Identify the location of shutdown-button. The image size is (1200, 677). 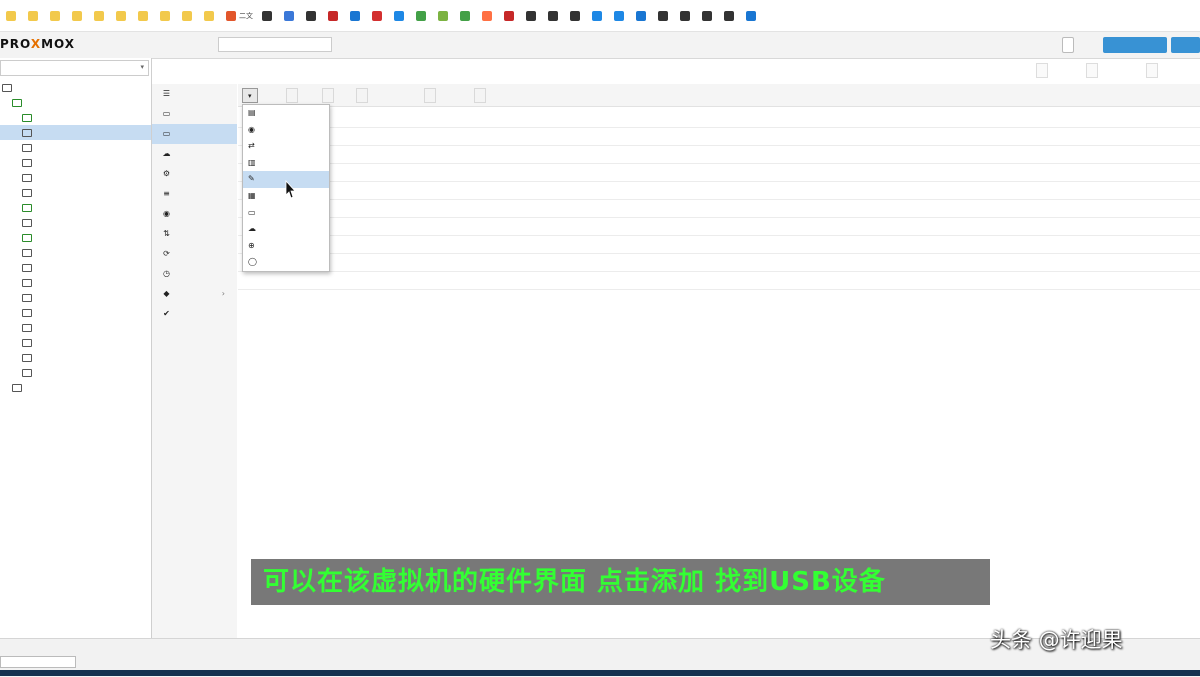
(1092, 70).